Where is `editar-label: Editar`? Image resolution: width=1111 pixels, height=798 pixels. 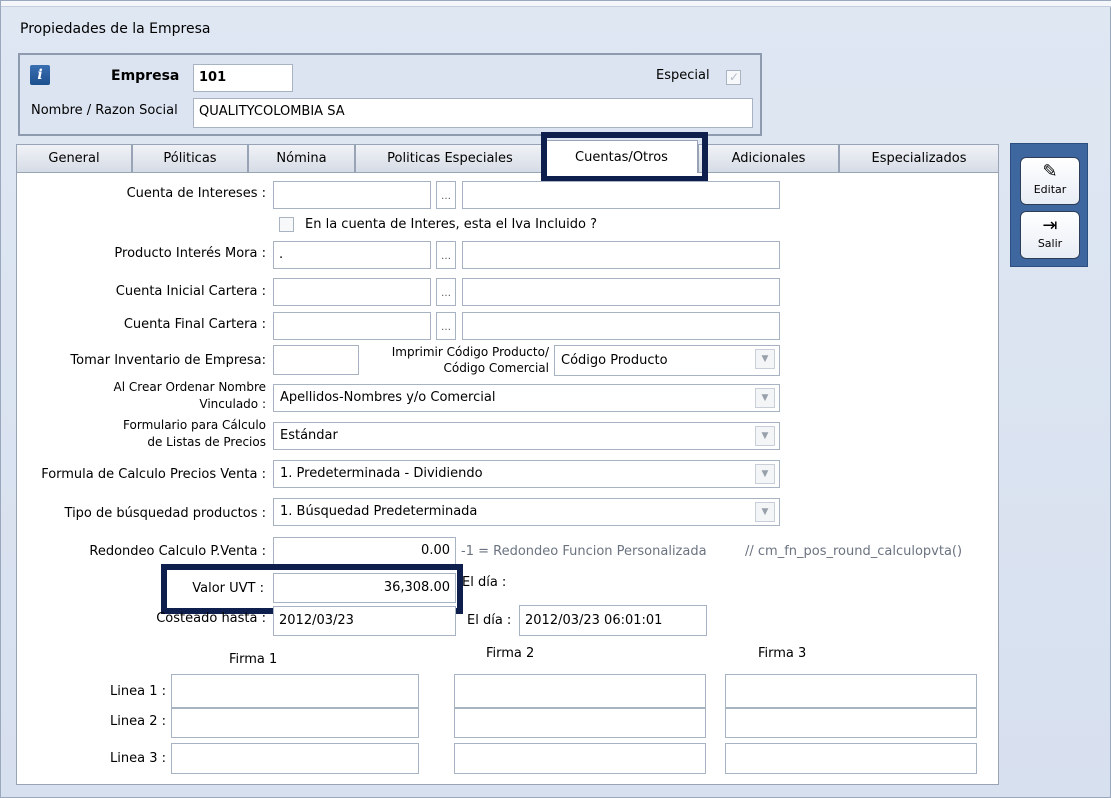
editar-label: Editar is located at coordinates (1050, 189).